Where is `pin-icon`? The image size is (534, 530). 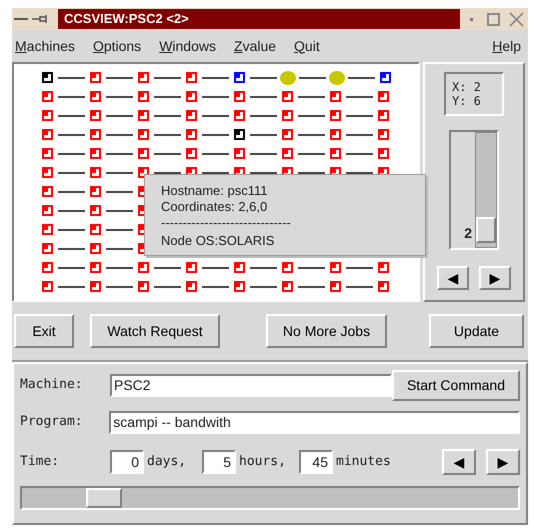
pin-icon is located at coordinates (41, 19).